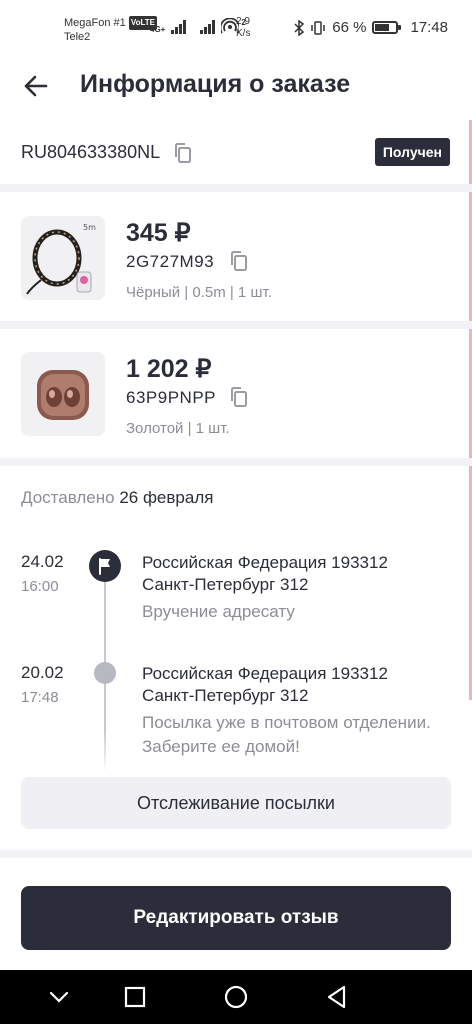  Describe the element at coordinates (179, 27) in the screenshot. I see `signal-strength-icon` at that location.